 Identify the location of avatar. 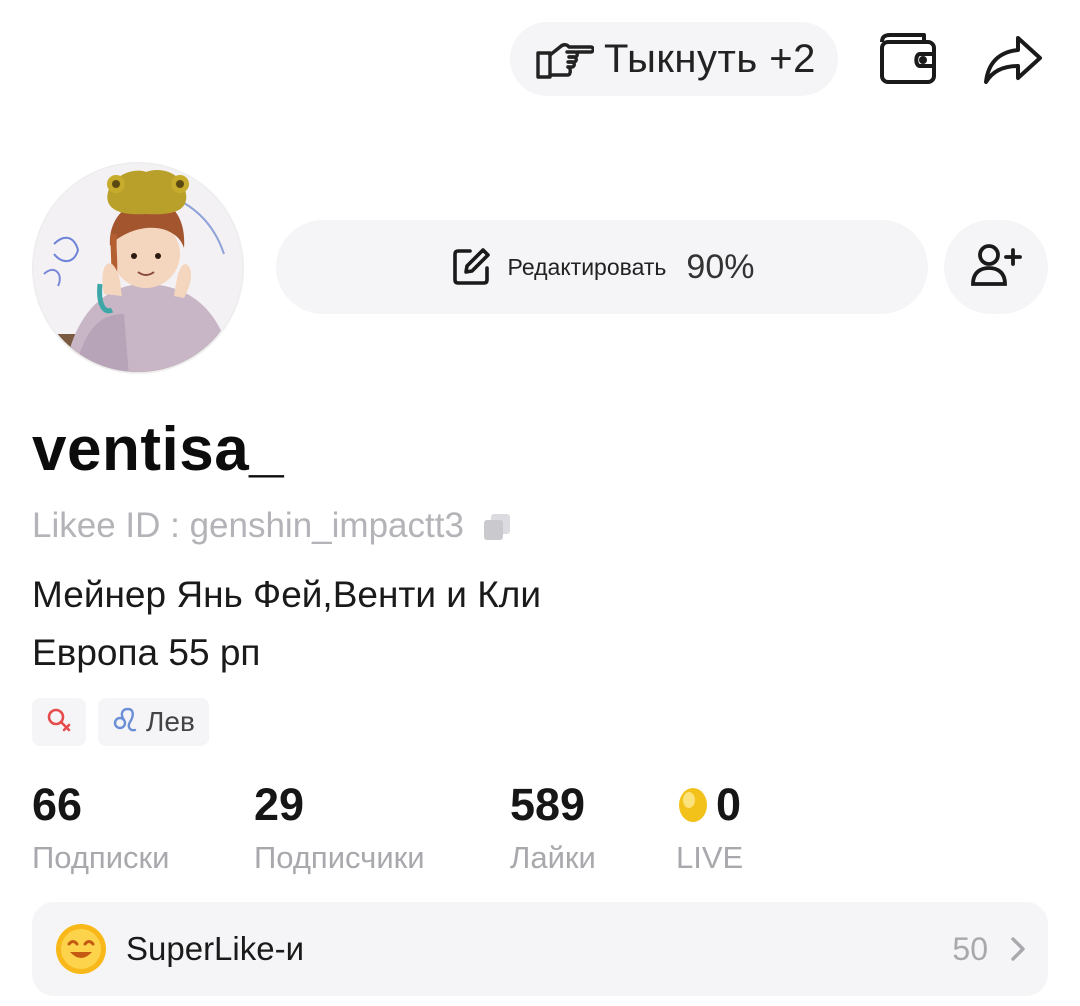
(138, 268).